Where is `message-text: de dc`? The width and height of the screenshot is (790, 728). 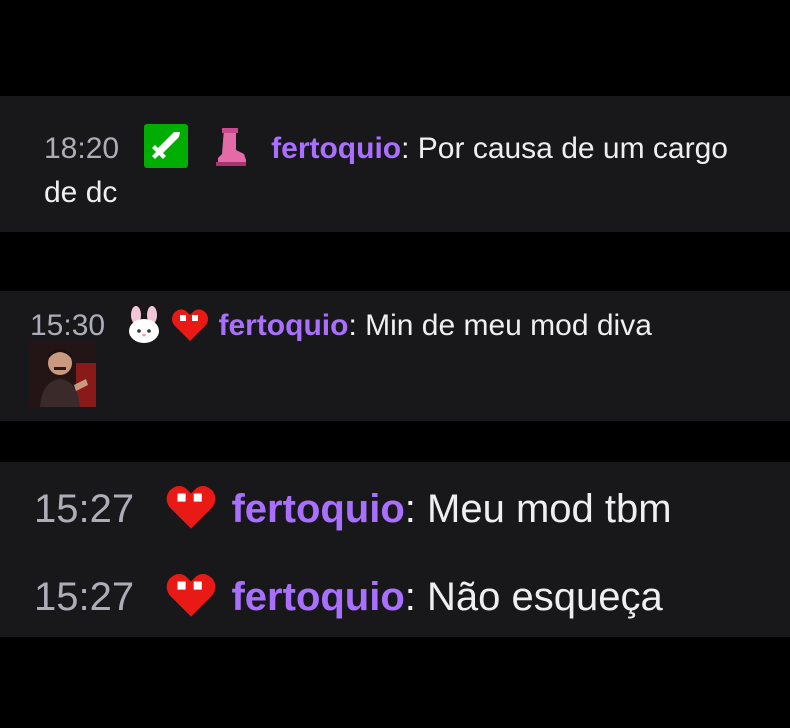
message-text: de dc is located at coordinates (81, 192).